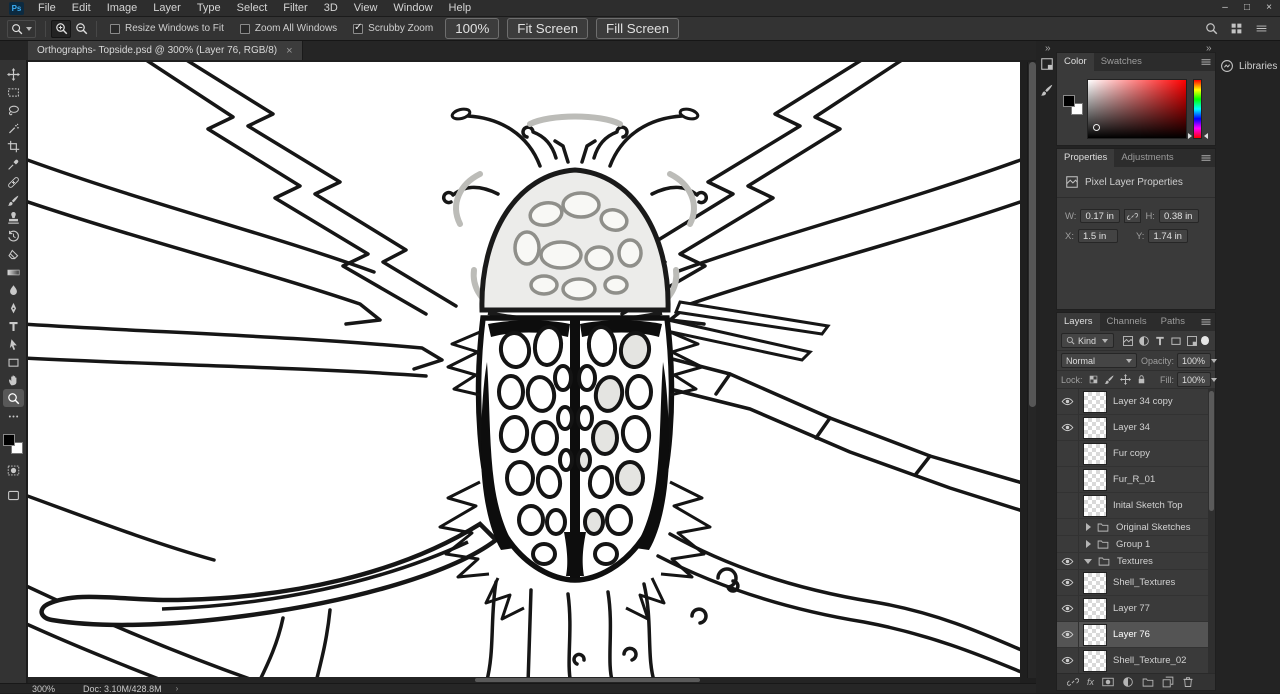  What do you see at coordinates (1225, 8) in the screenshot?
I see `minimize-button: –` at bounding box center [1225, 8].